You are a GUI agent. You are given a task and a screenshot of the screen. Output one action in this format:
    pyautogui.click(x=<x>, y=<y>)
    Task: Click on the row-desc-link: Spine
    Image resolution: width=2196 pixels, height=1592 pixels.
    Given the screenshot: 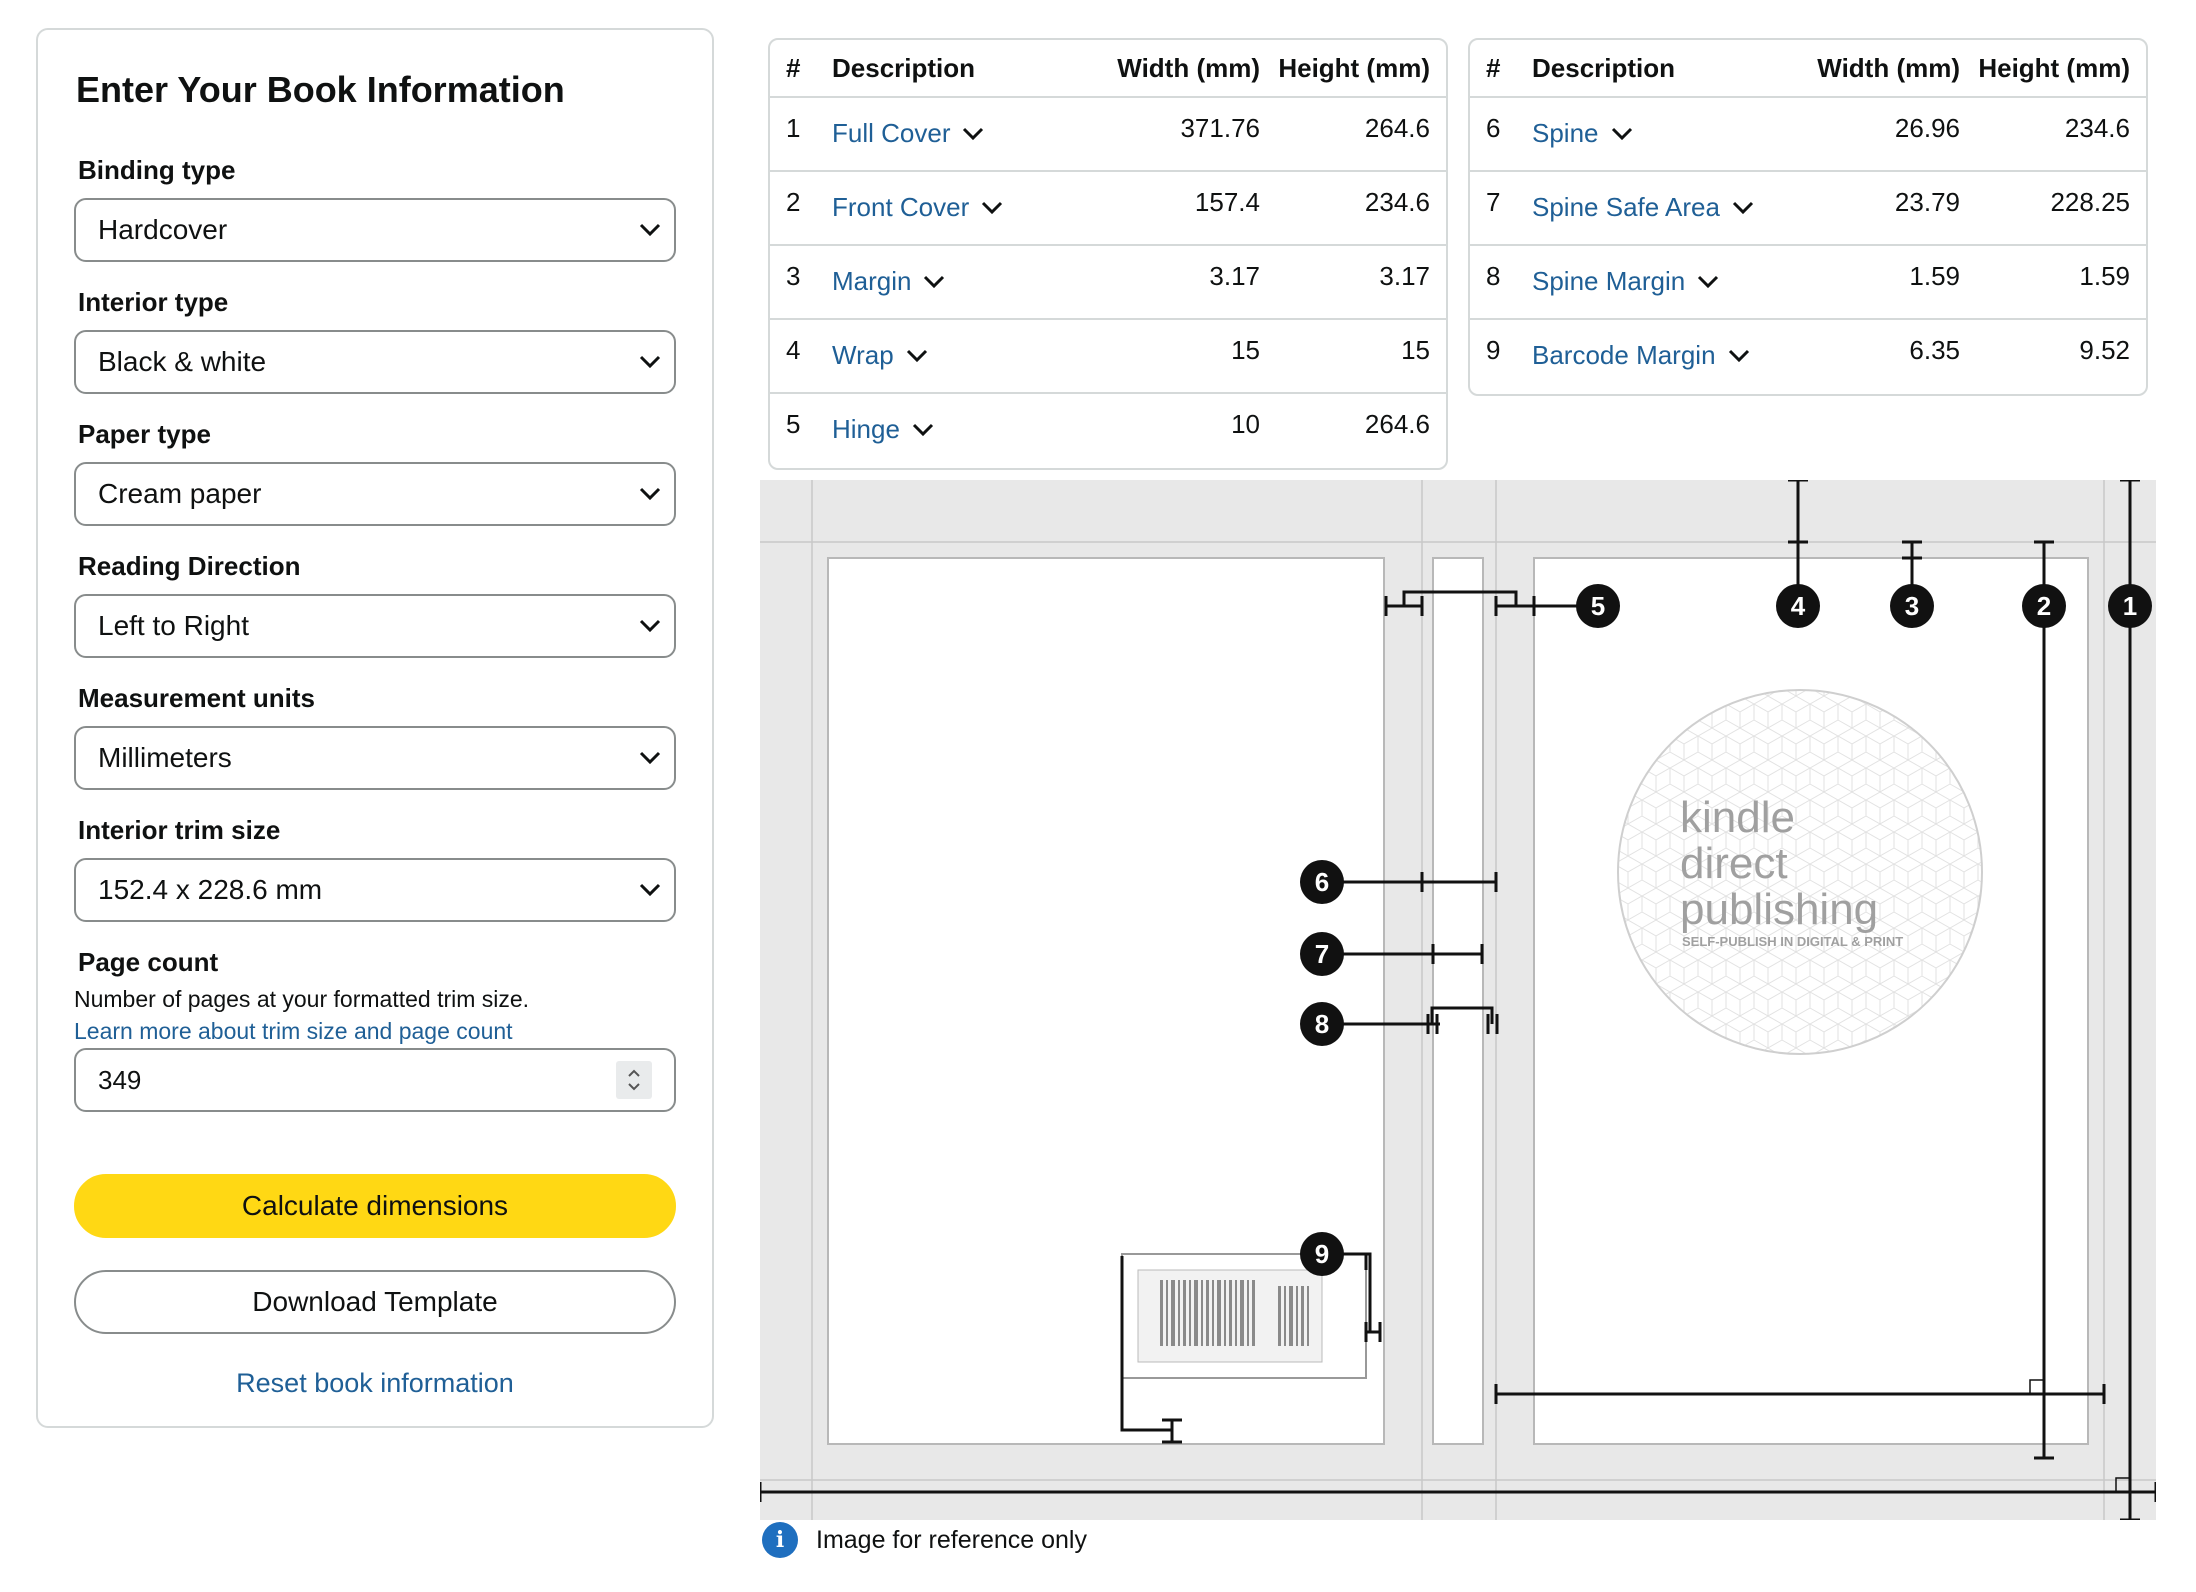 What is the action you would take?
    pyautogui.click(x=1565, y=133)
    